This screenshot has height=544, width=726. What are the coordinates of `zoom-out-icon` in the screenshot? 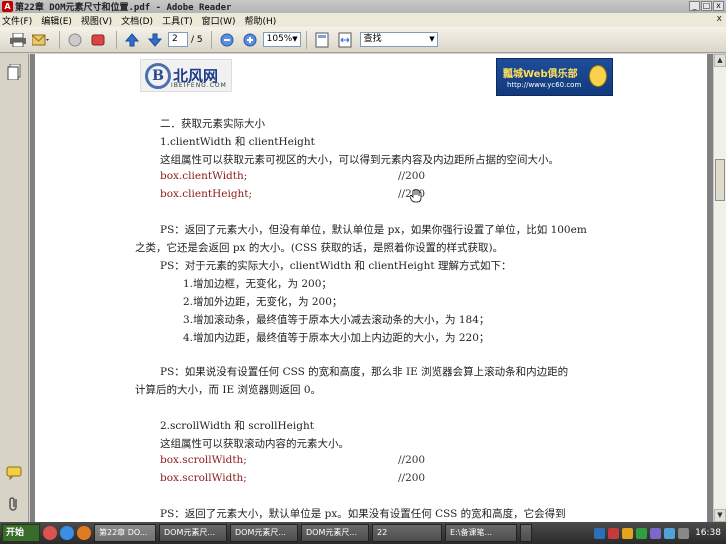 It's located at (227, 40).